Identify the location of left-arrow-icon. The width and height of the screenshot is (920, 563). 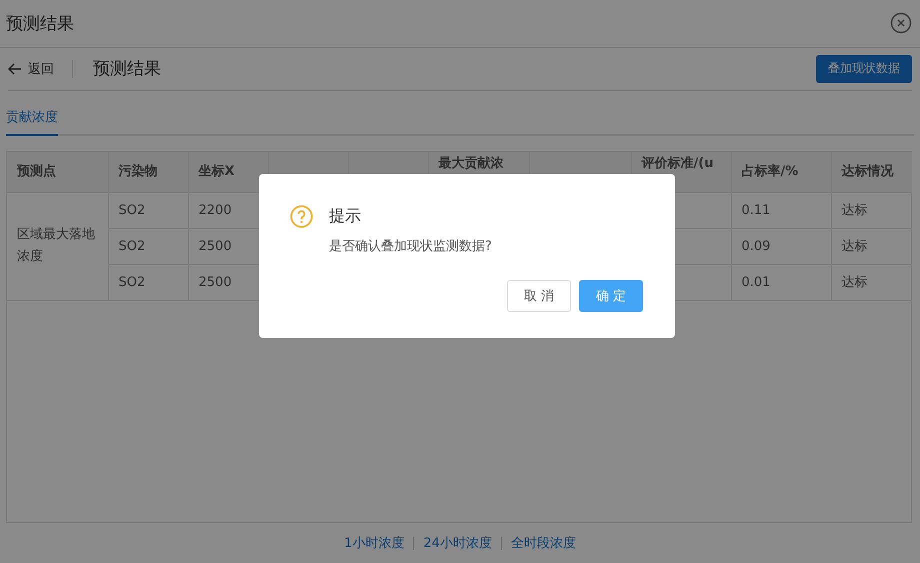
(15, 68).